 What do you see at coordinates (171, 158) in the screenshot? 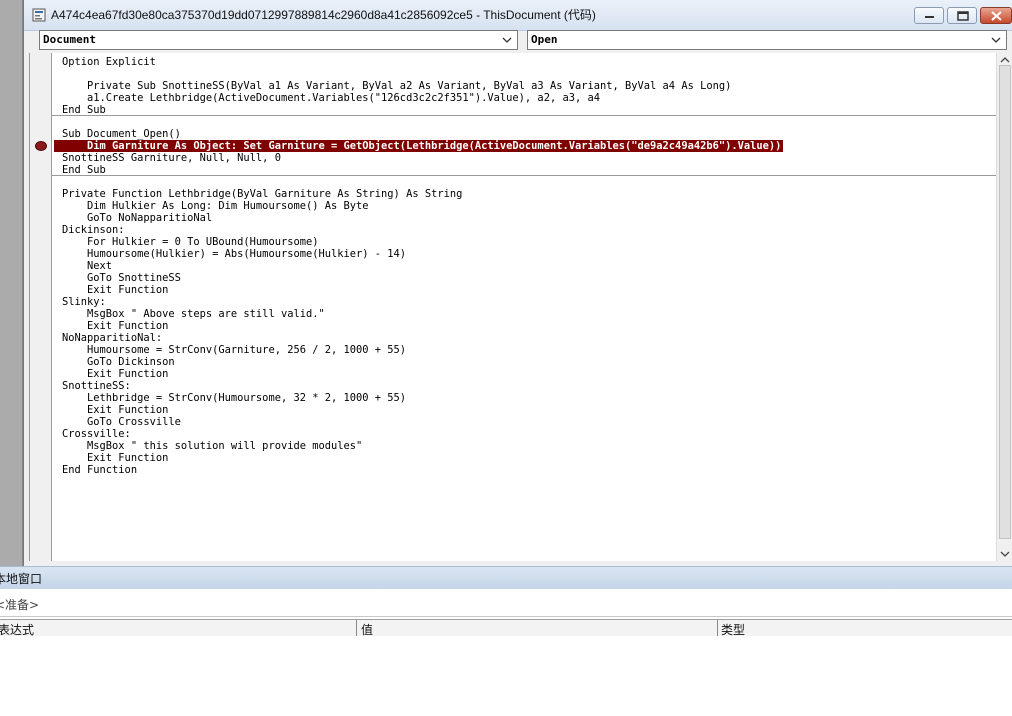
I see `code-line: SnottineSS Garniture, Null, Null, 0` at bounding box center [171, 158].